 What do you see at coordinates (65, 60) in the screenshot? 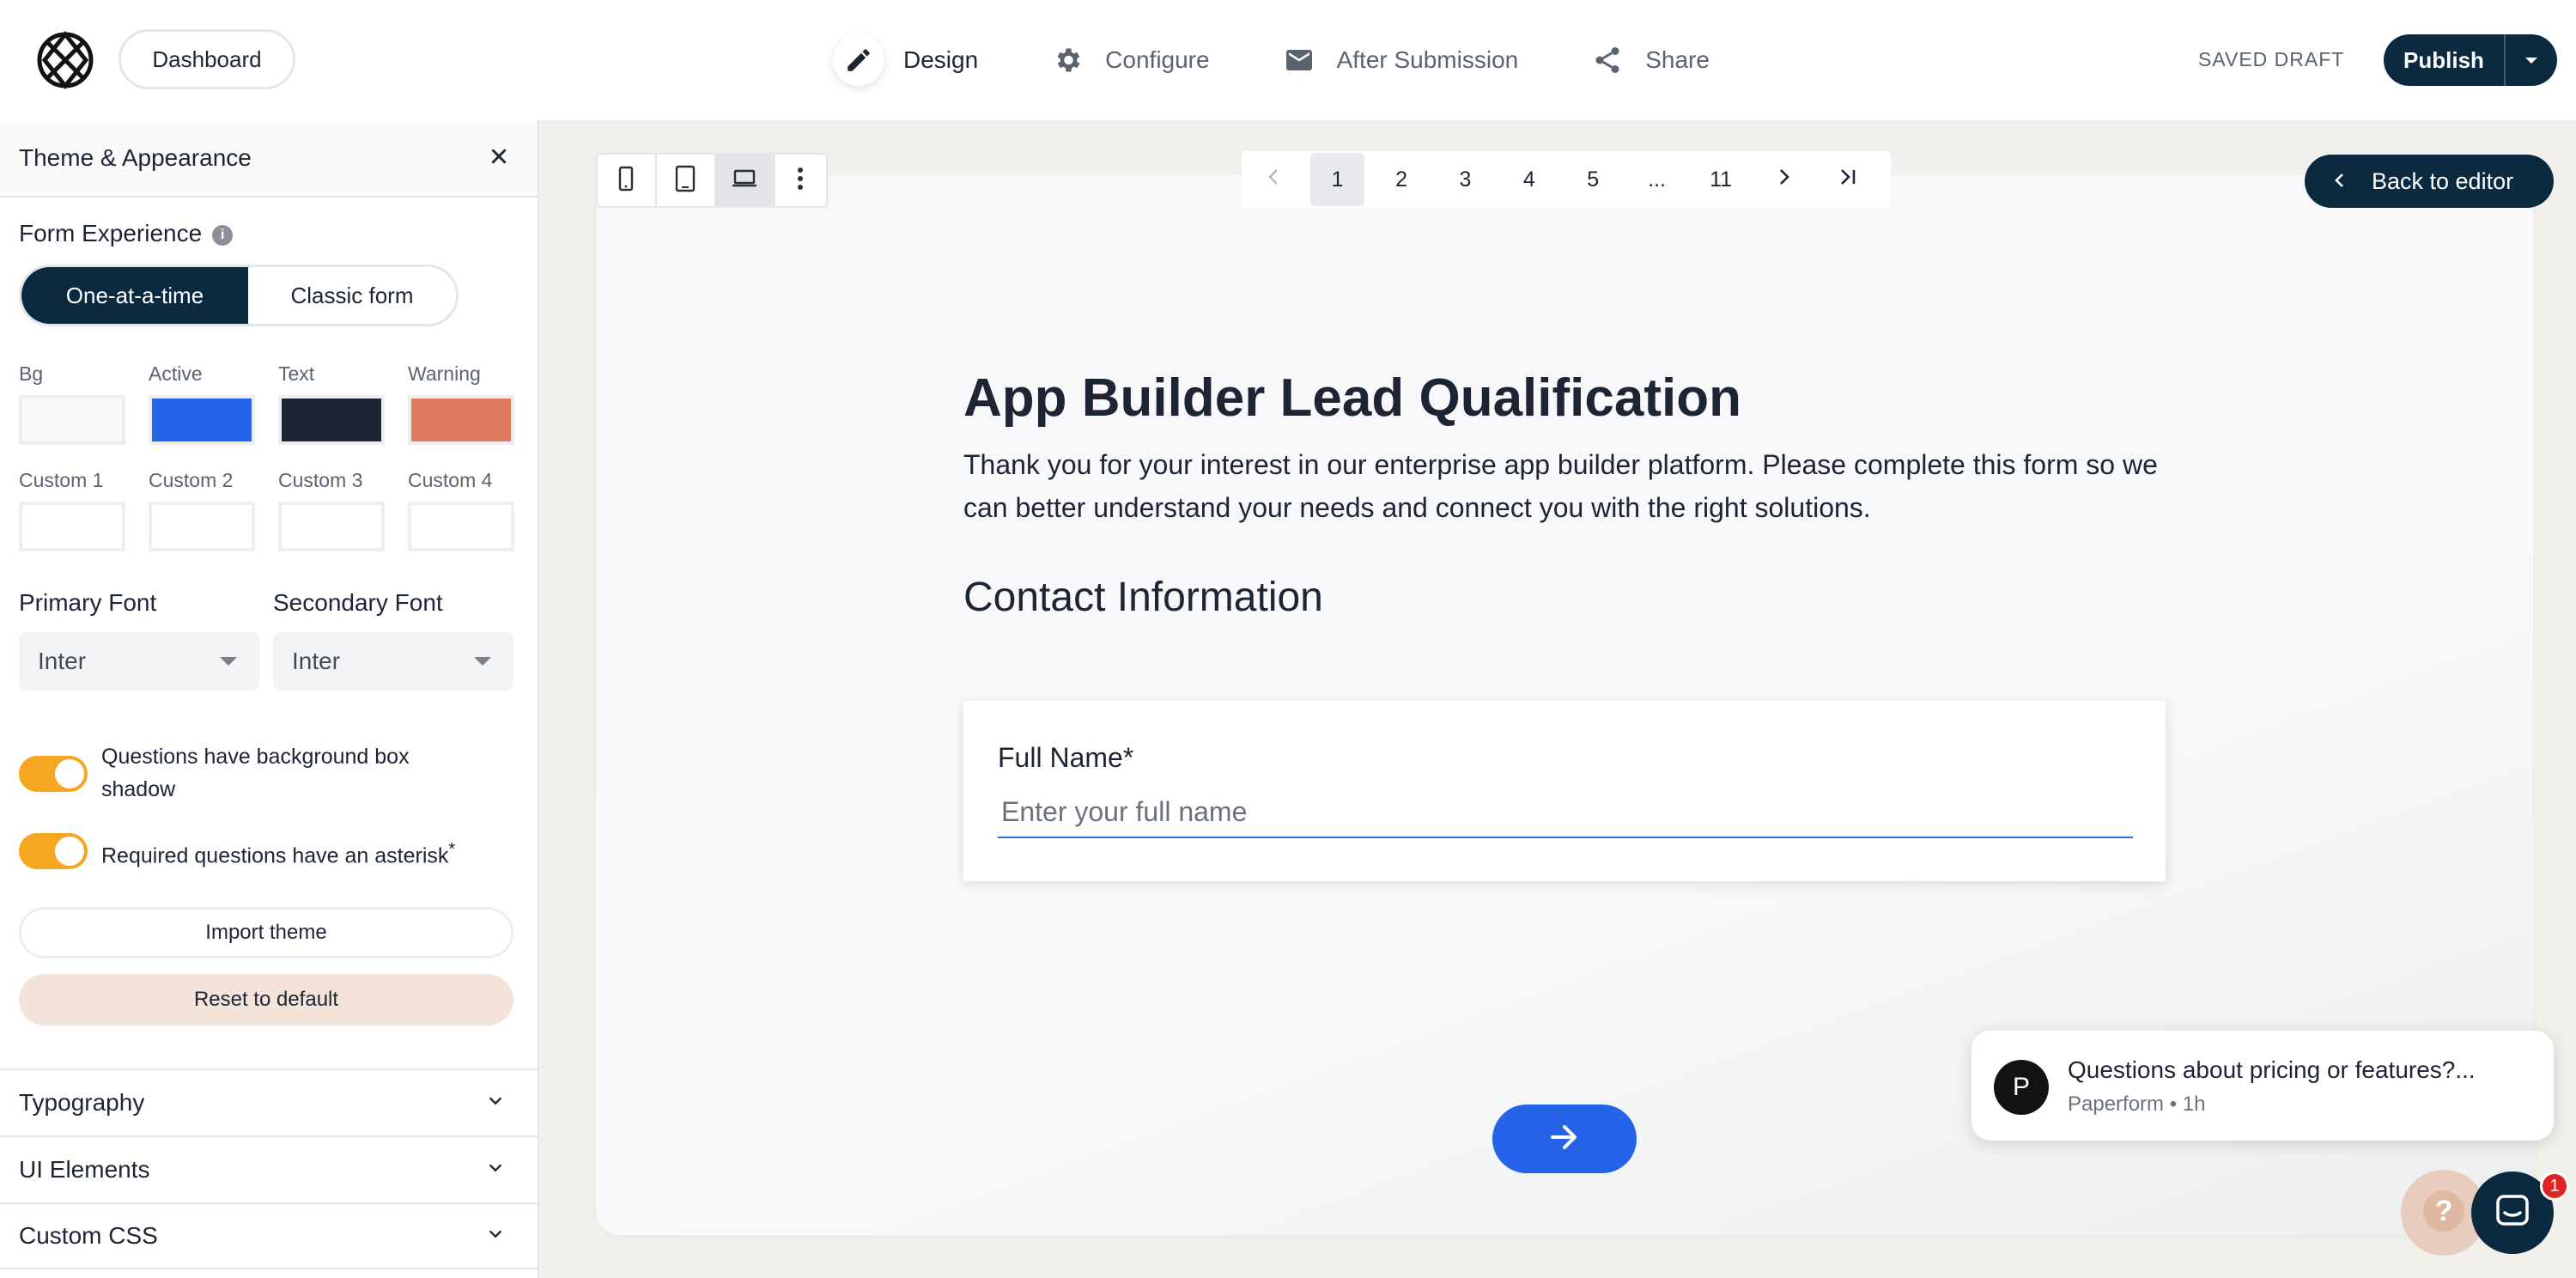
I see `logo-icon` at bounding box center [65, 60].